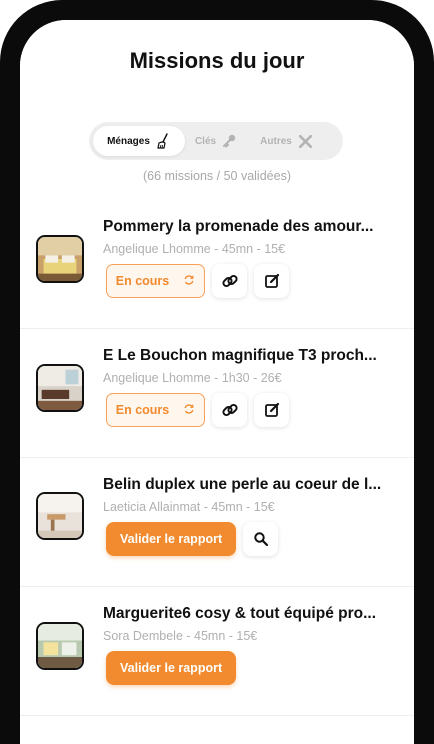  I want to click on category-tabs: Ménages Clés Autres, so click(216, 141).